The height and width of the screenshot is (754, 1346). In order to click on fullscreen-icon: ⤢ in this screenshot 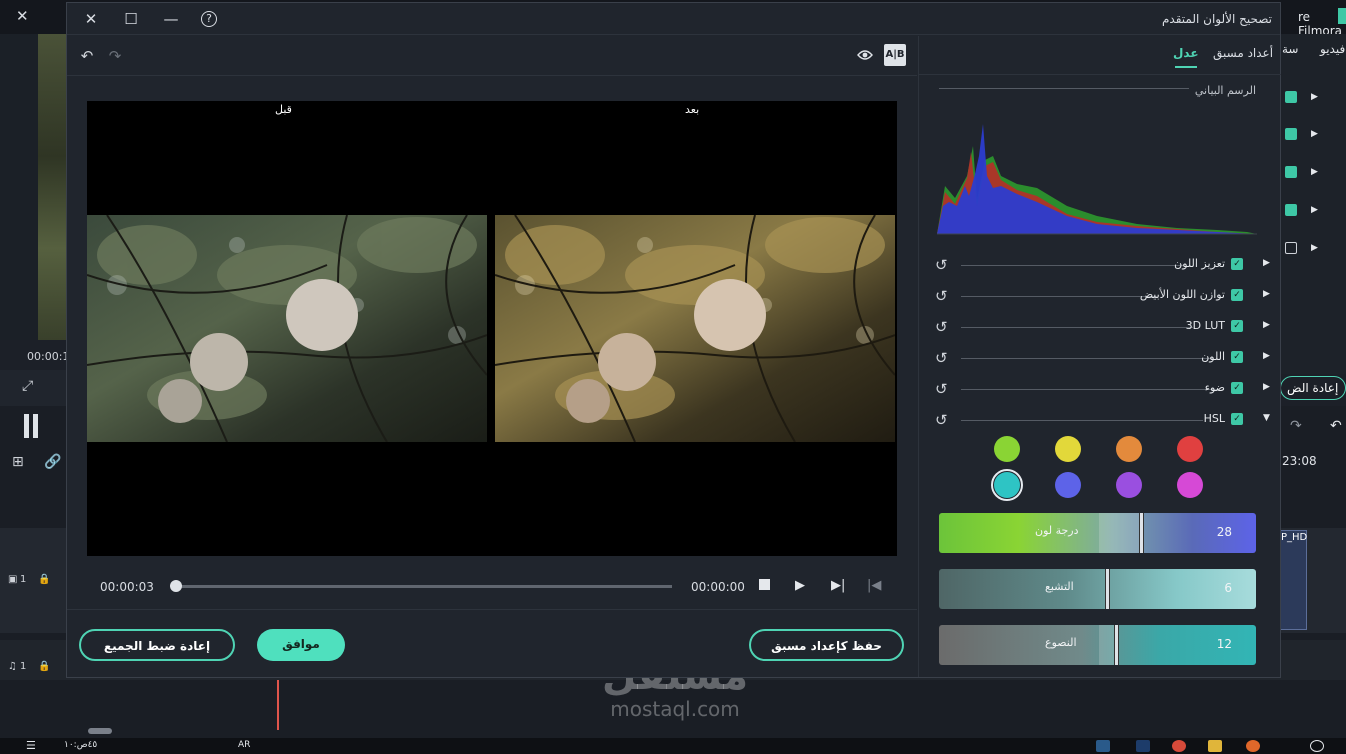, I will do `click(27, 386)`.